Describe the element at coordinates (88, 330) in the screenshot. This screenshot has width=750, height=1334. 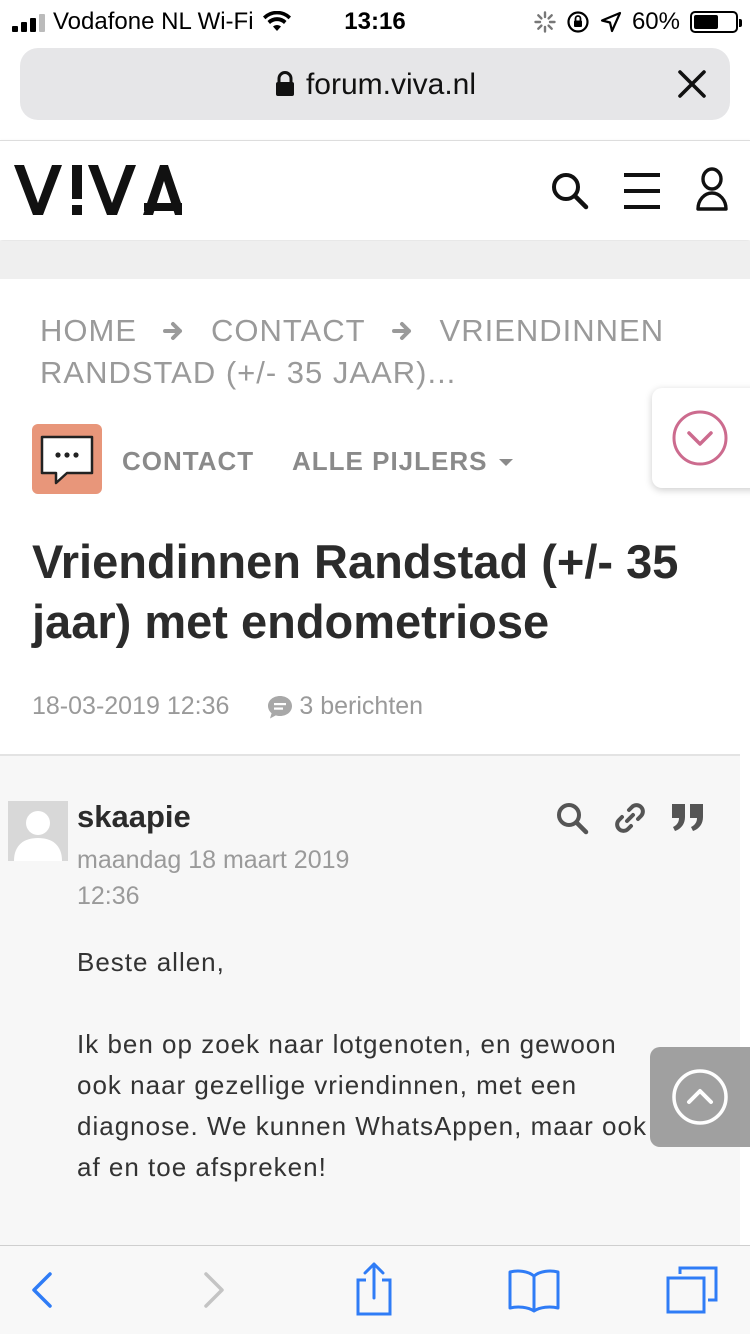
I see `breadcrumb-home: HOME` at that location.